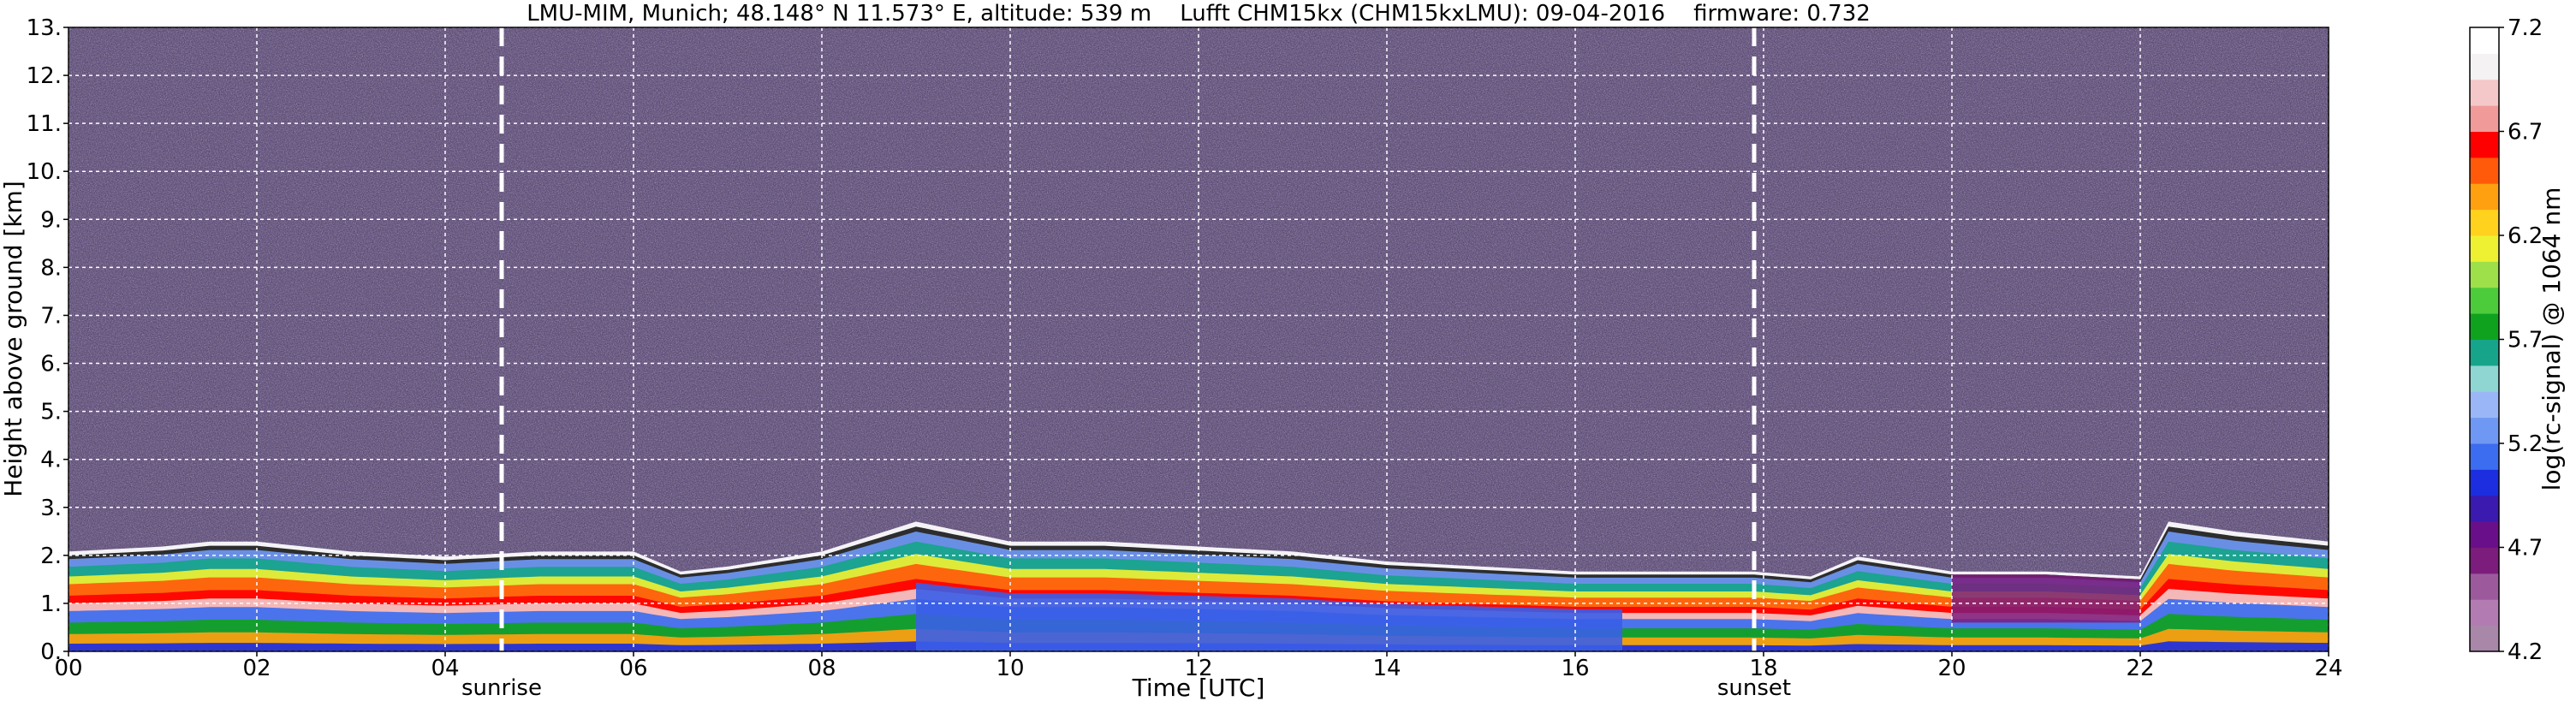  I want to click on x-tick-label: 24, so click(2328, 668).